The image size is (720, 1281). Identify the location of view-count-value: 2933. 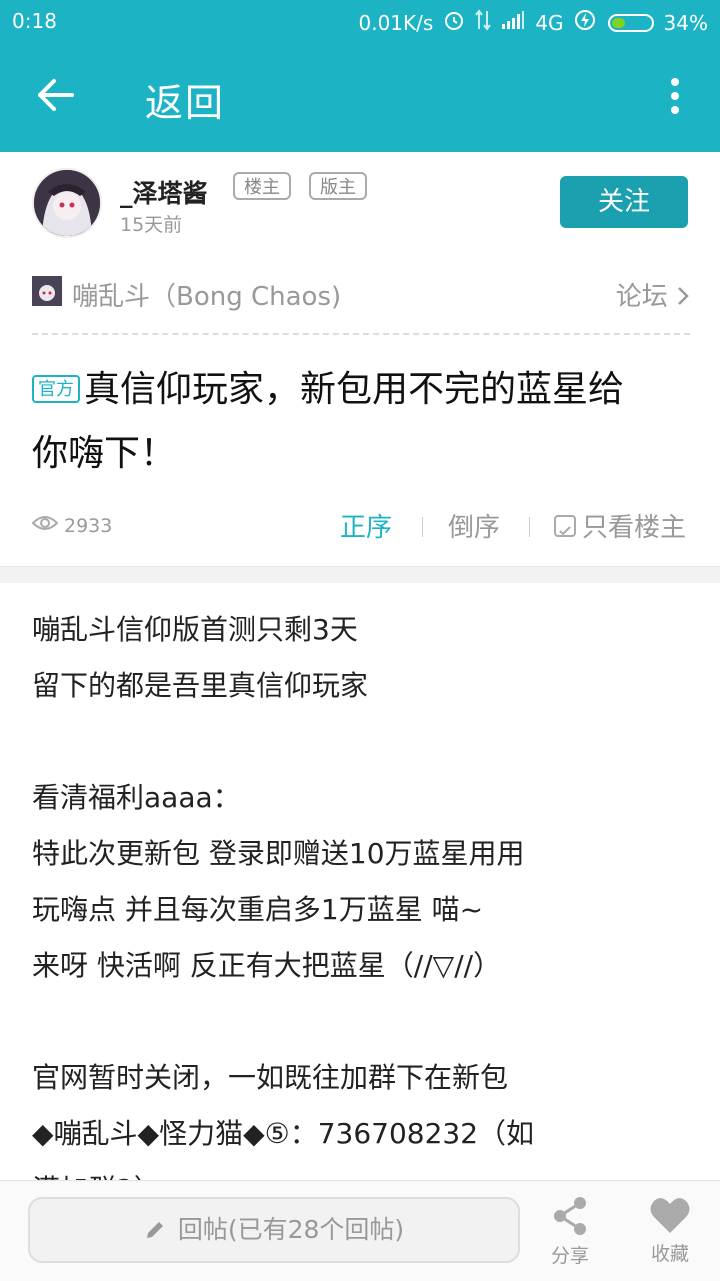
(88, 525).